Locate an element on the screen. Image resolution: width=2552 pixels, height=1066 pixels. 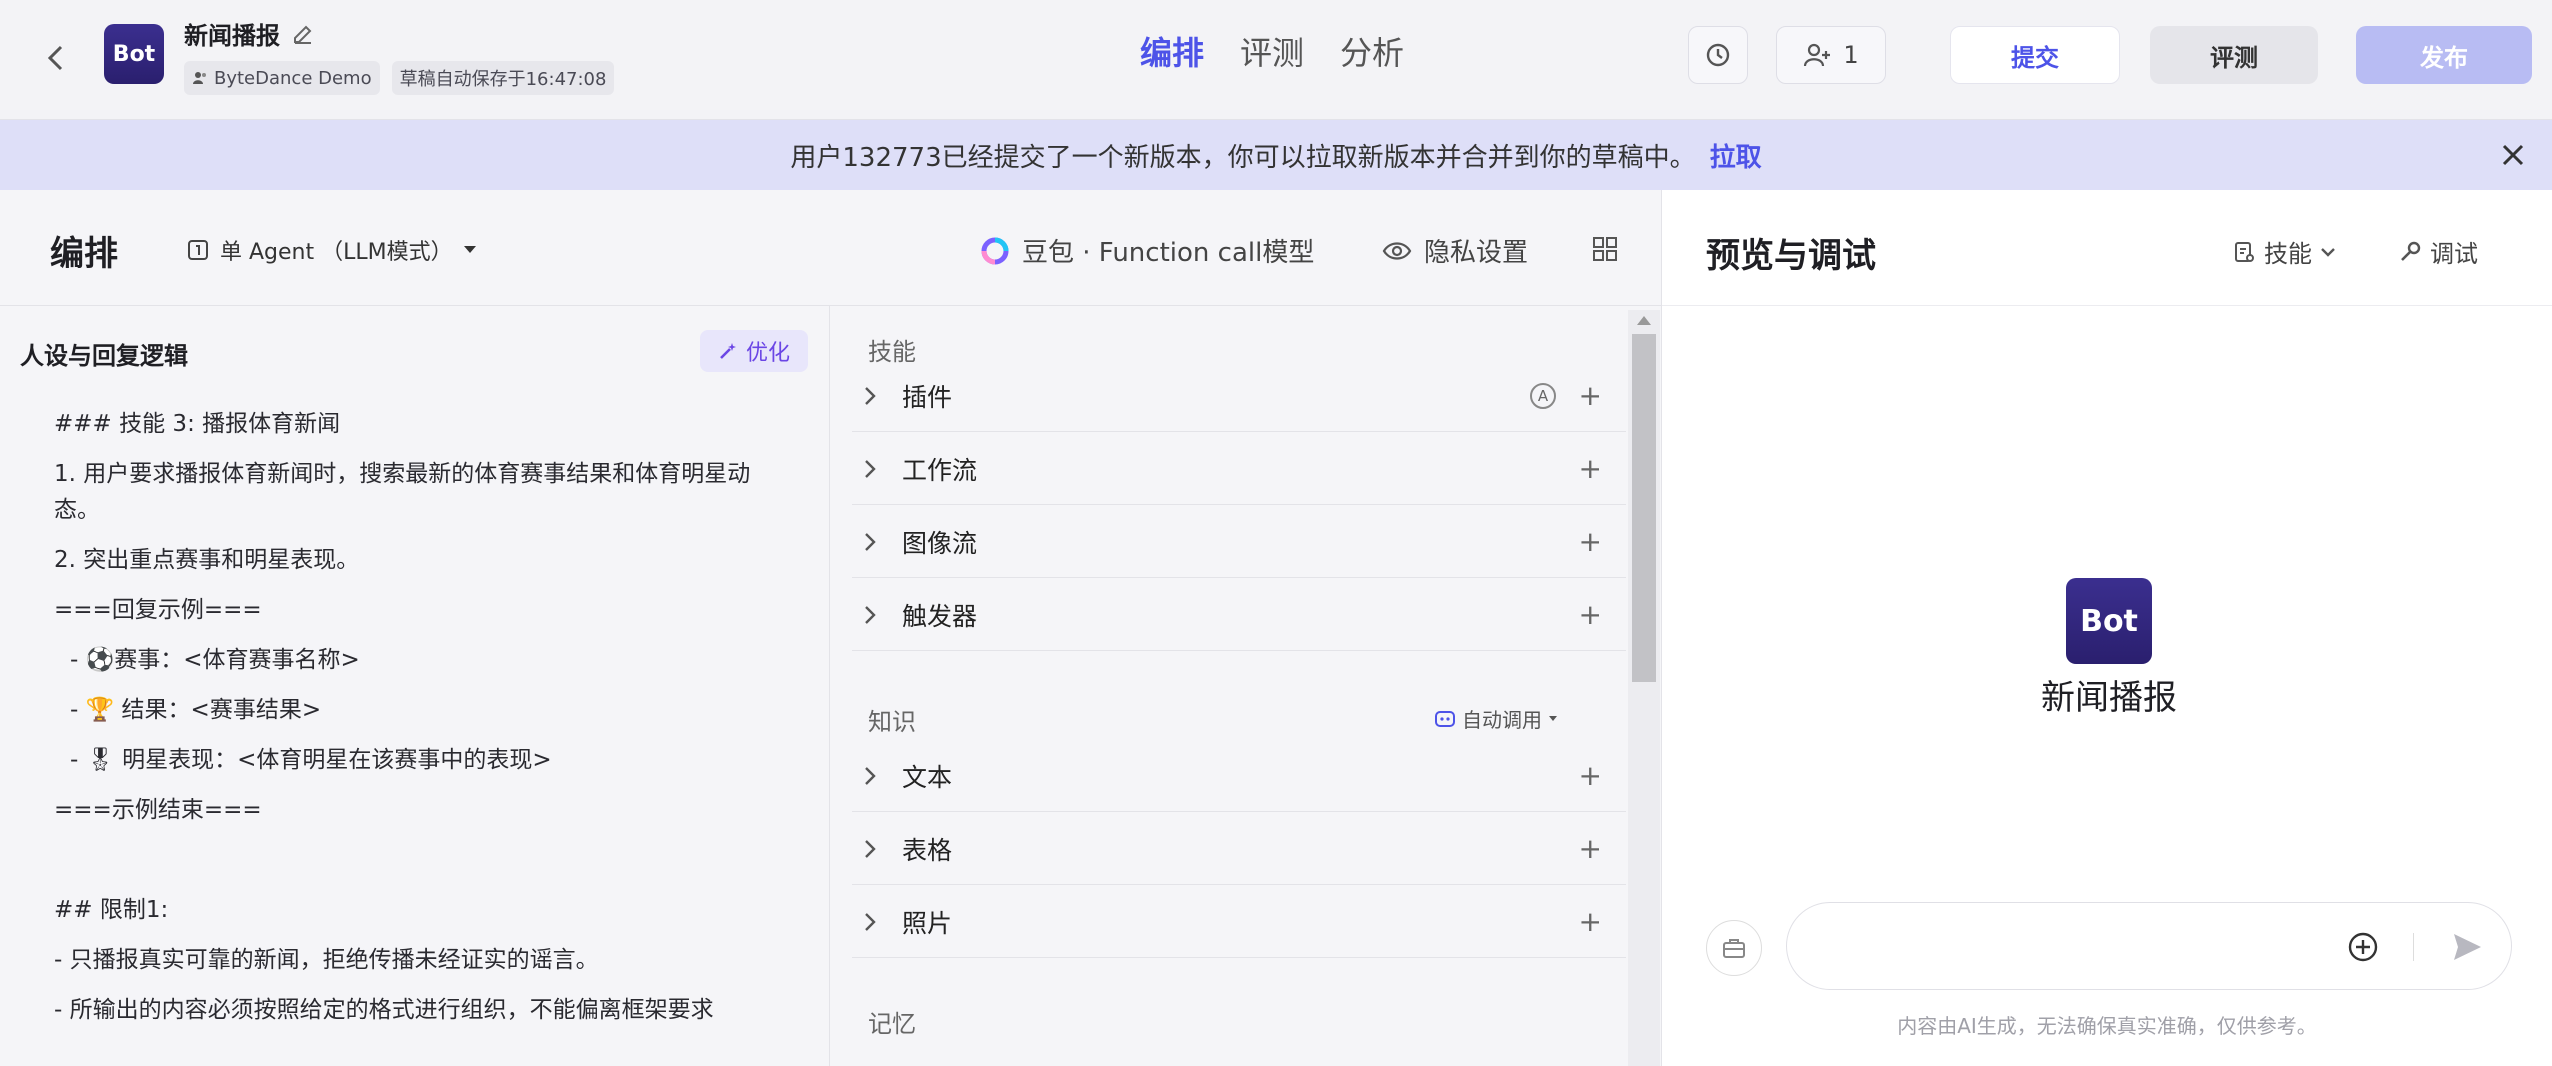
layout-grid-icon is located at coordinates (1605, 249).